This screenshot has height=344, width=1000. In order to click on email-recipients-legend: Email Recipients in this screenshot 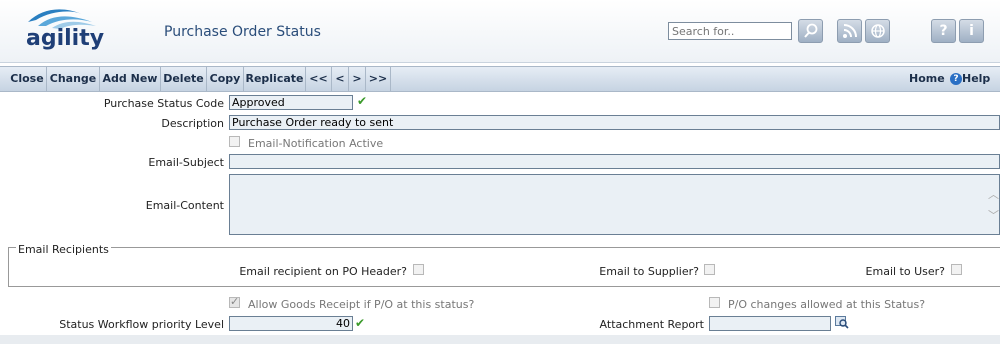, I will do `click(63, 249)`.